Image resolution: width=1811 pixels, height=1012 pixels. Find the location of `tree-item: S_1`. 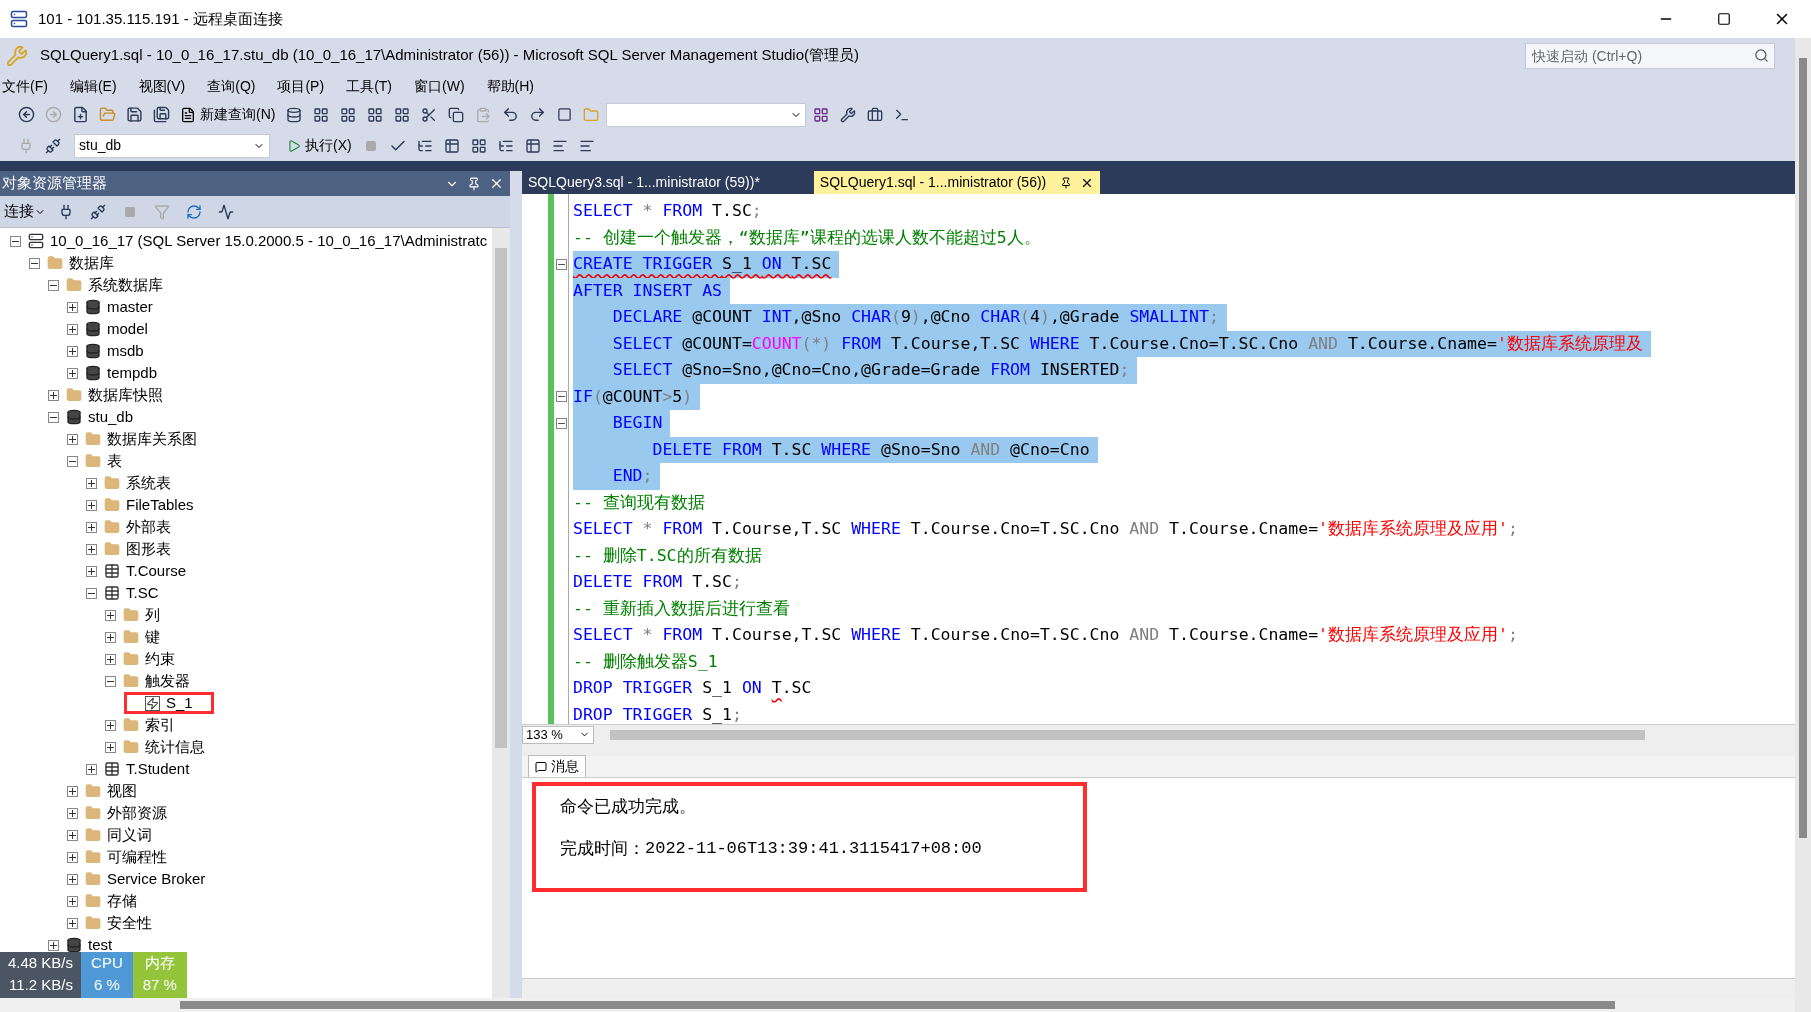

tree-item: S_1 is located at coordinates (179, 703).